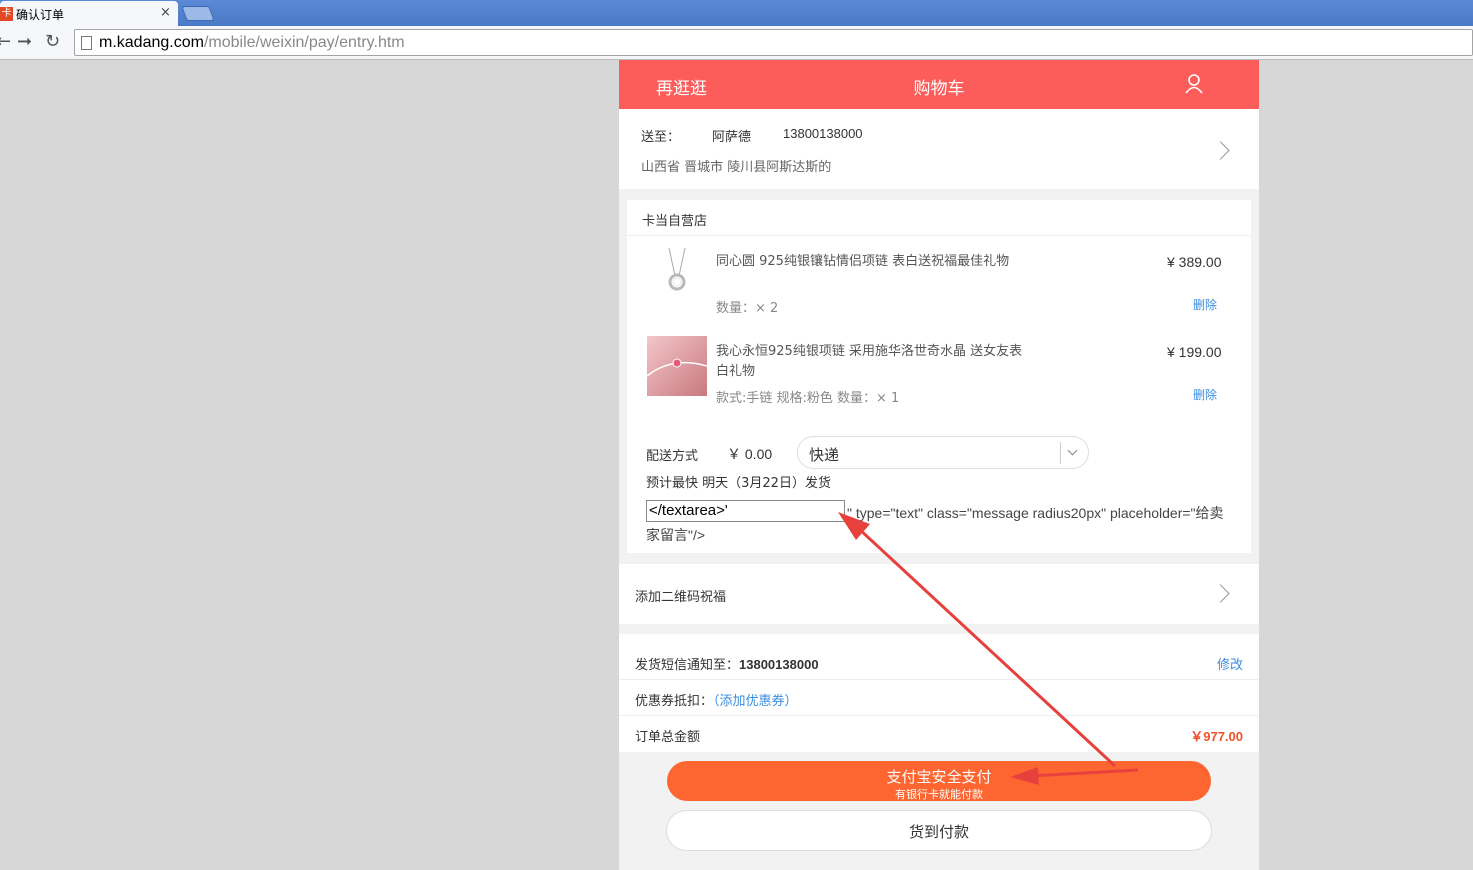  I want to click on reload-icon: ↻, so click(52, 42).